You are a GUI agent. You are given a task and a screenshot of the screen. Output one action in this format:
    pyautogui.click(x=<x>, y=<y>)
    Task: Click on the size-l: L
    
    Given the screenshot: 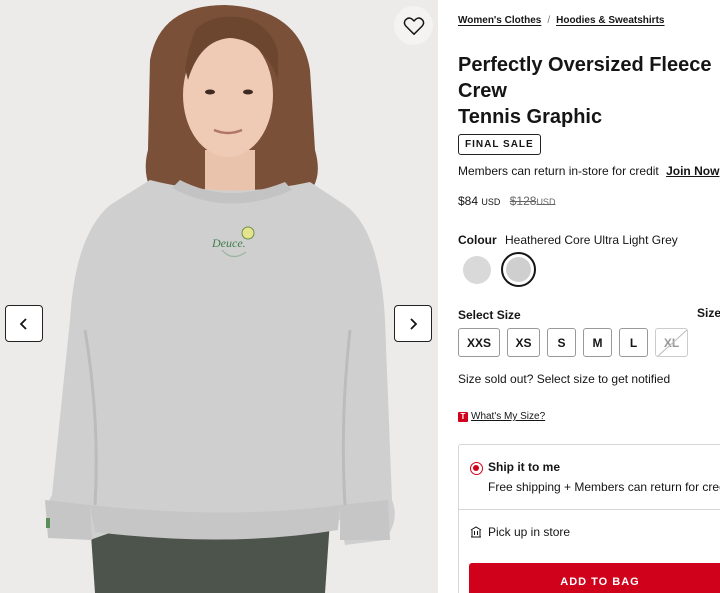 What is the action you would take?
    pyautogui.click(x=633, y=342)
    